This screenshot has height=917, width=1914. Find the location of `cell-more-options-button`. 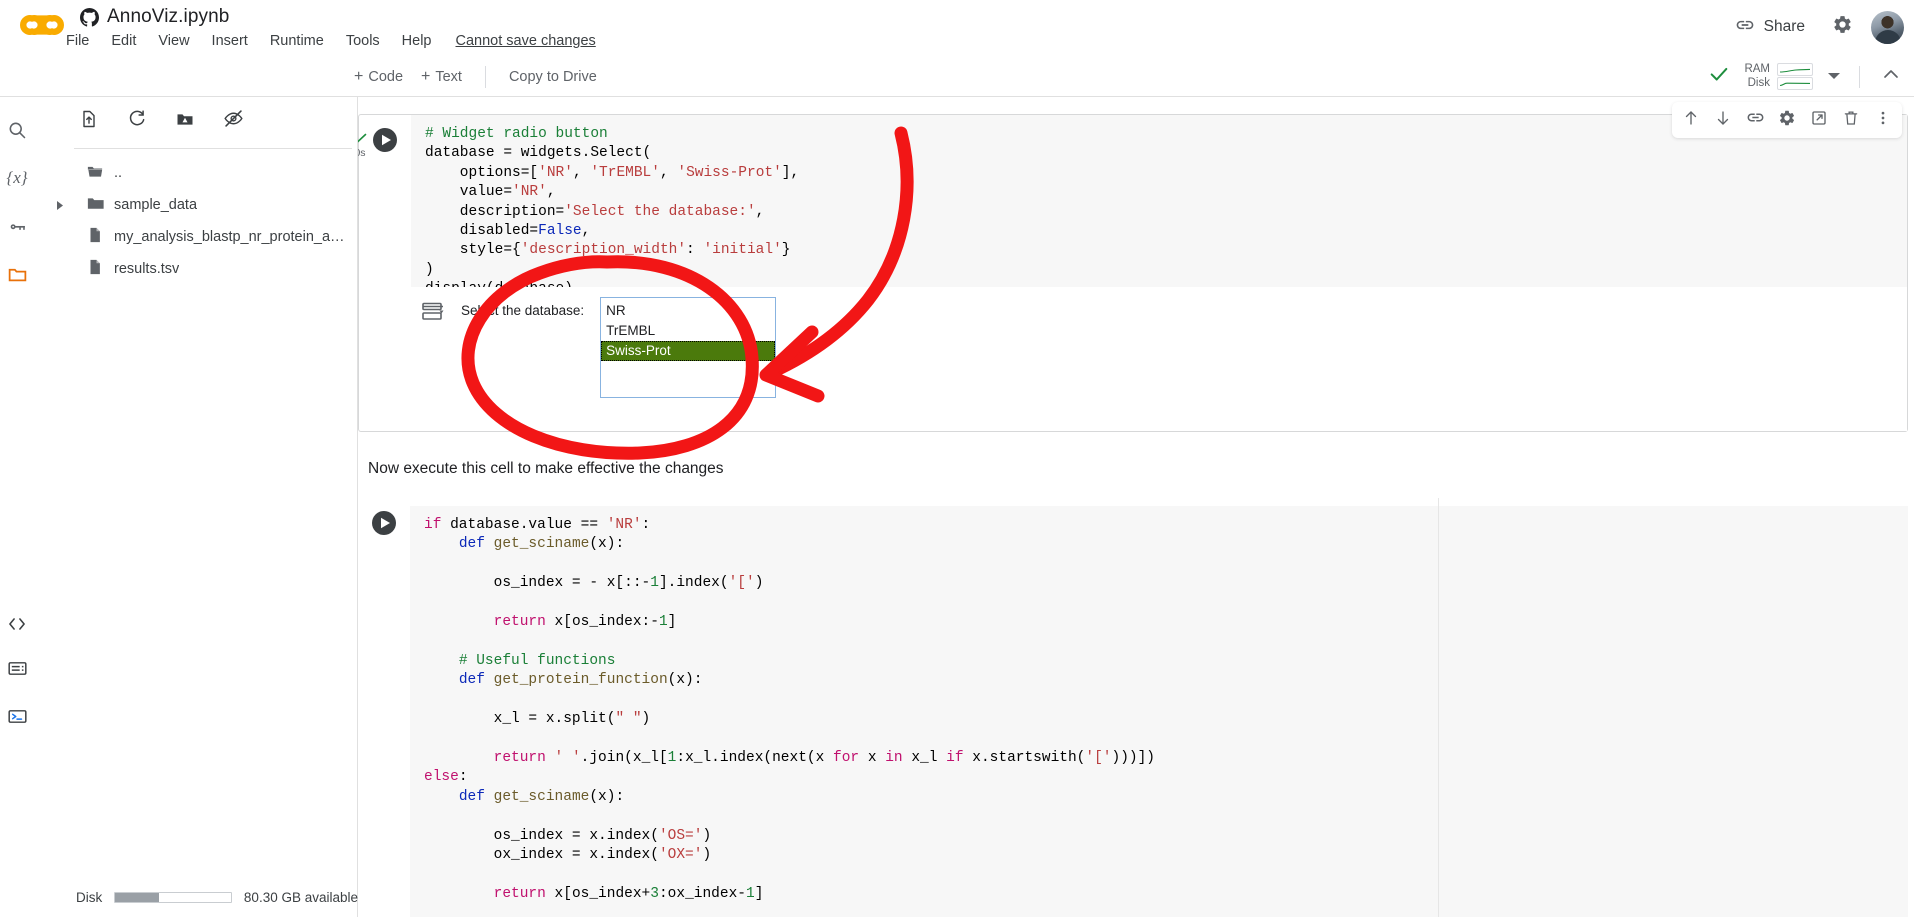

cell-more-options-button is located at coordinates (1883, 120).